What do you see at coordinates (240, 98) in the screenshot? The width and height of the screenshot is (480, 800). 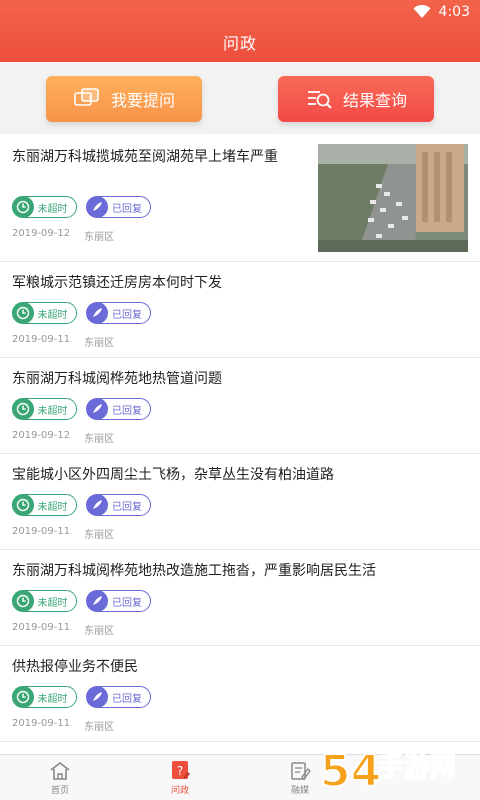 I see `action-bar: ? 我要提问 结果查询` at bounding box center [240, 98].